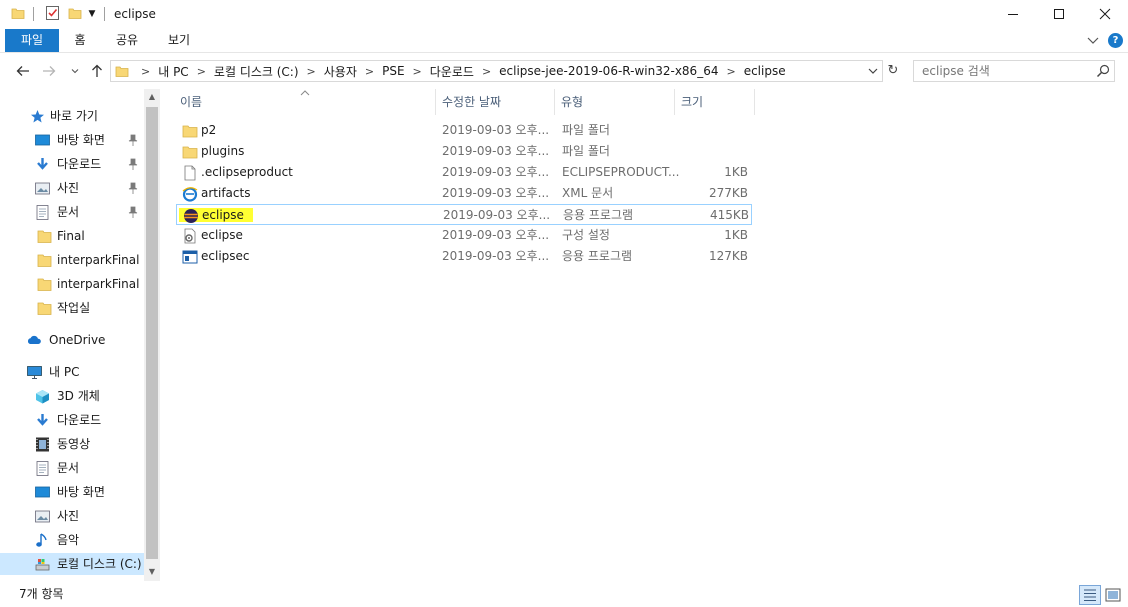  What do you see at coordinates (72, 372) in the screenshot?
I see `sidebar-item-this-pc: 내 PC` at bounding box center [72, 372].